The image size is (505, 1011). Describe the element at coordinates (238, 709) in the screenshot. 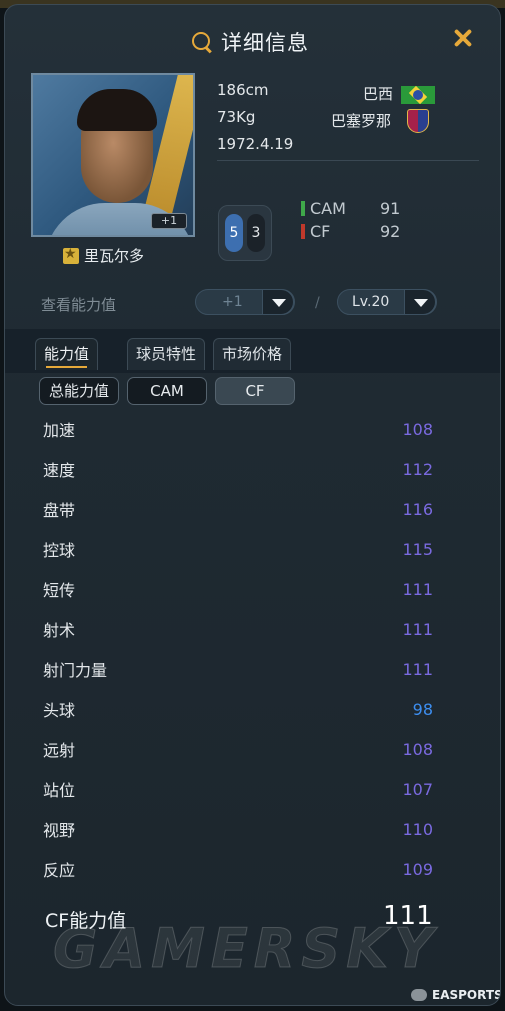

I see `stat-row: 头球 98` at that location.